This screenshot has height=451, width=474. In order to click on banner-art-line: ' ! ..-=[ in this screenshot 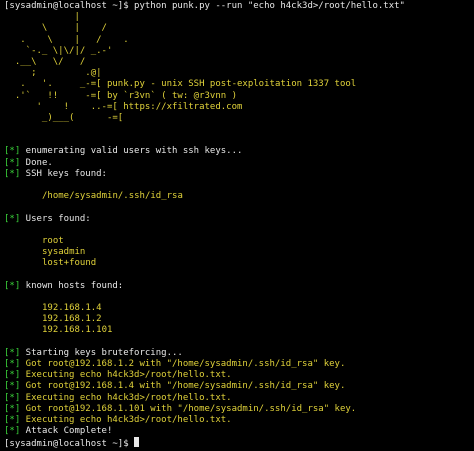, I will do `click(61, 106)`.